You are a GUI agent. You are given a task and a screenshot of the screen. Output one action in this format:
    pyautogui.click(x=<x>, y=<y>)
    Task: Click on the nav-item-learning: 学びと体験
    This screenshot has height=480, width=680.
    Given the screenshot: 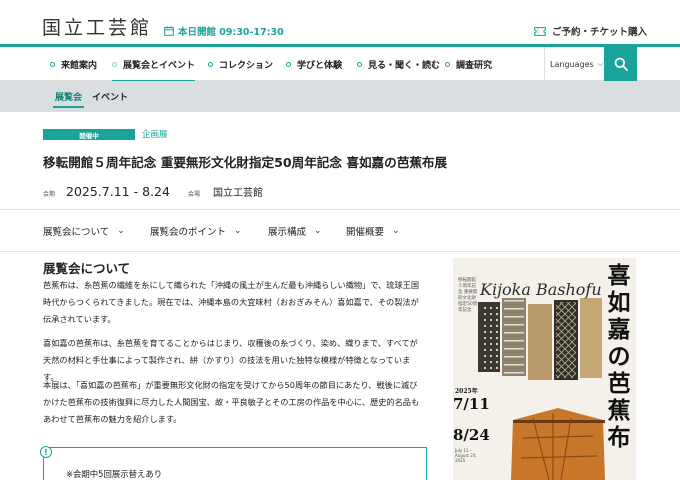 What is the action you would take?
    pyautogui.click(x=314, y=64)
    